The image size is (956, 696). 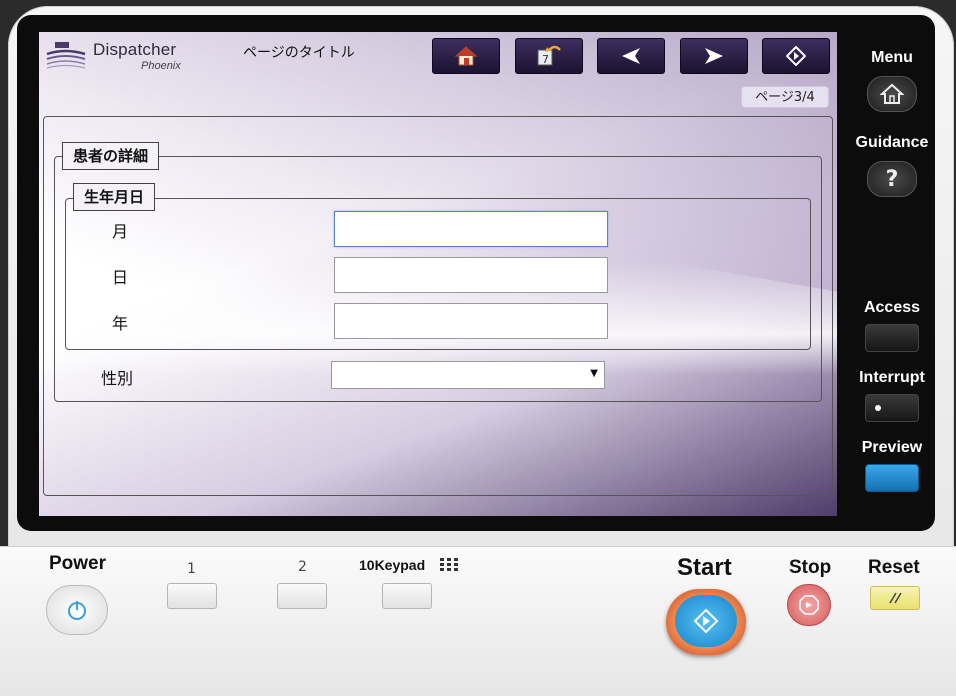 What do you see at coordinates (392, 565) in the screenshot?
I see `keypad-label: 10Keypad` at bounding box center [392, 565].